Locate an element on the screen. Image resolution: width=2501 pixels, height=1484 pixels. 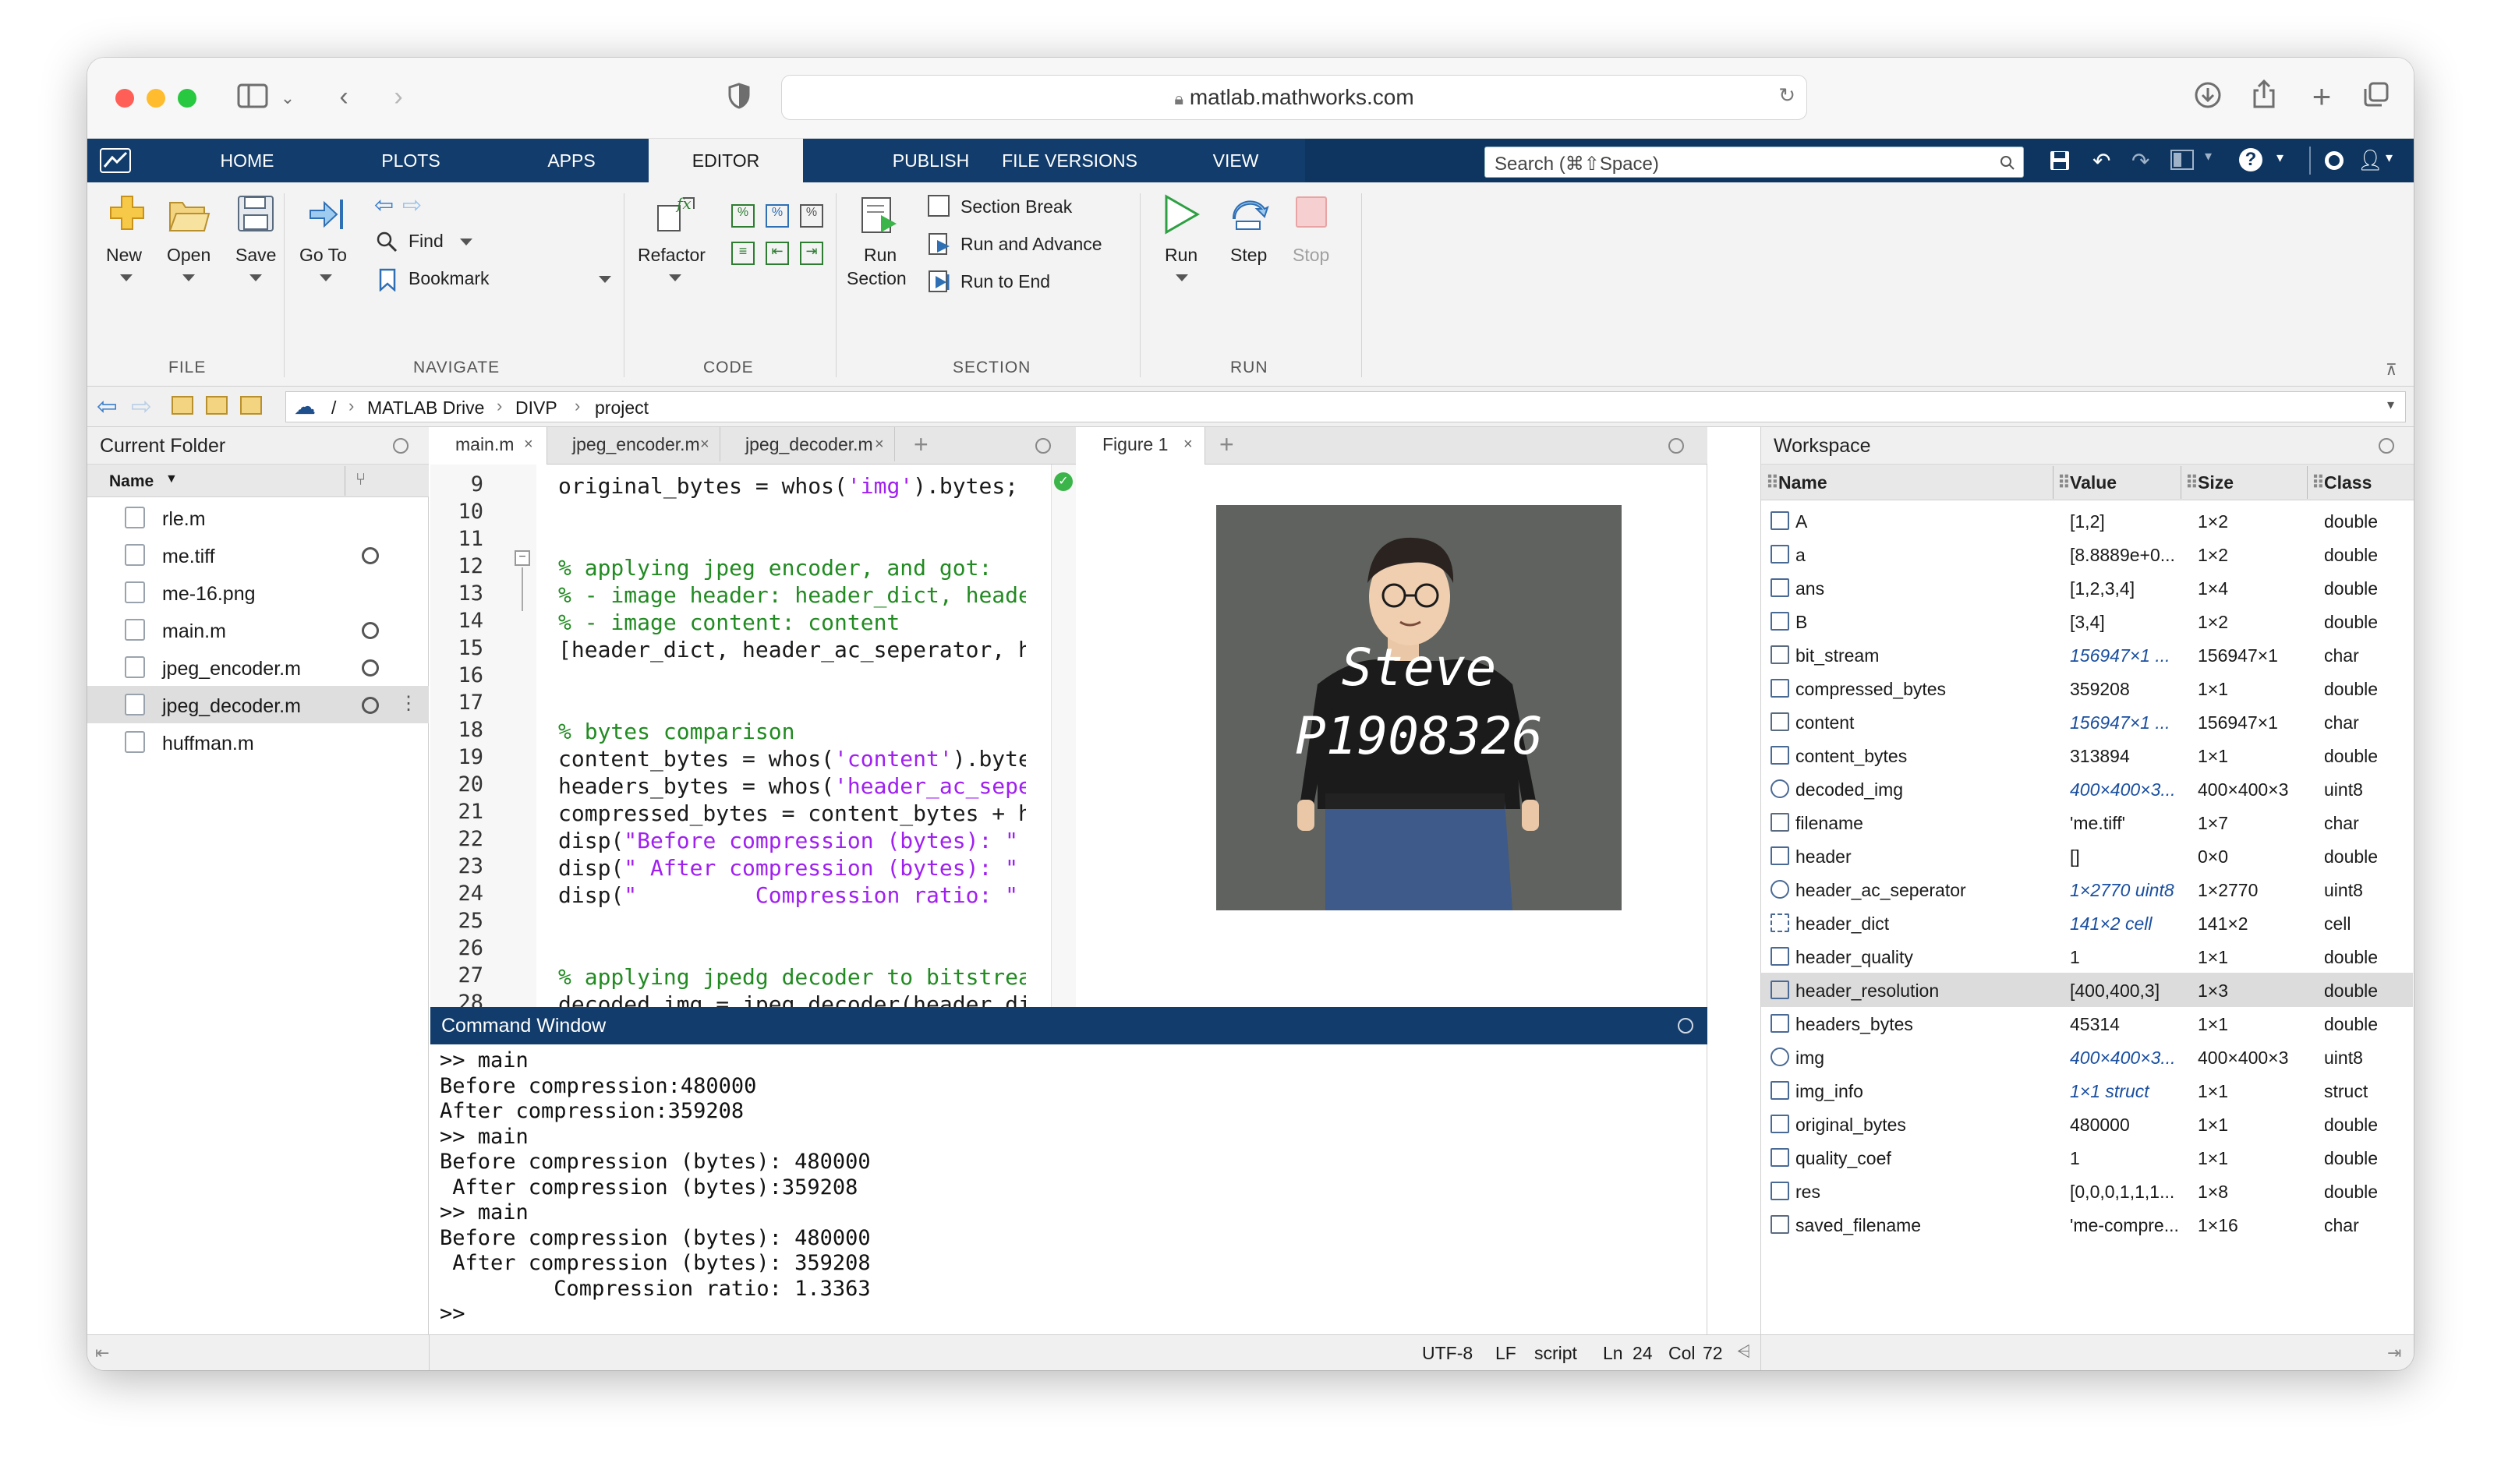
tab-home: HOME is located at coordinates (247, 160).